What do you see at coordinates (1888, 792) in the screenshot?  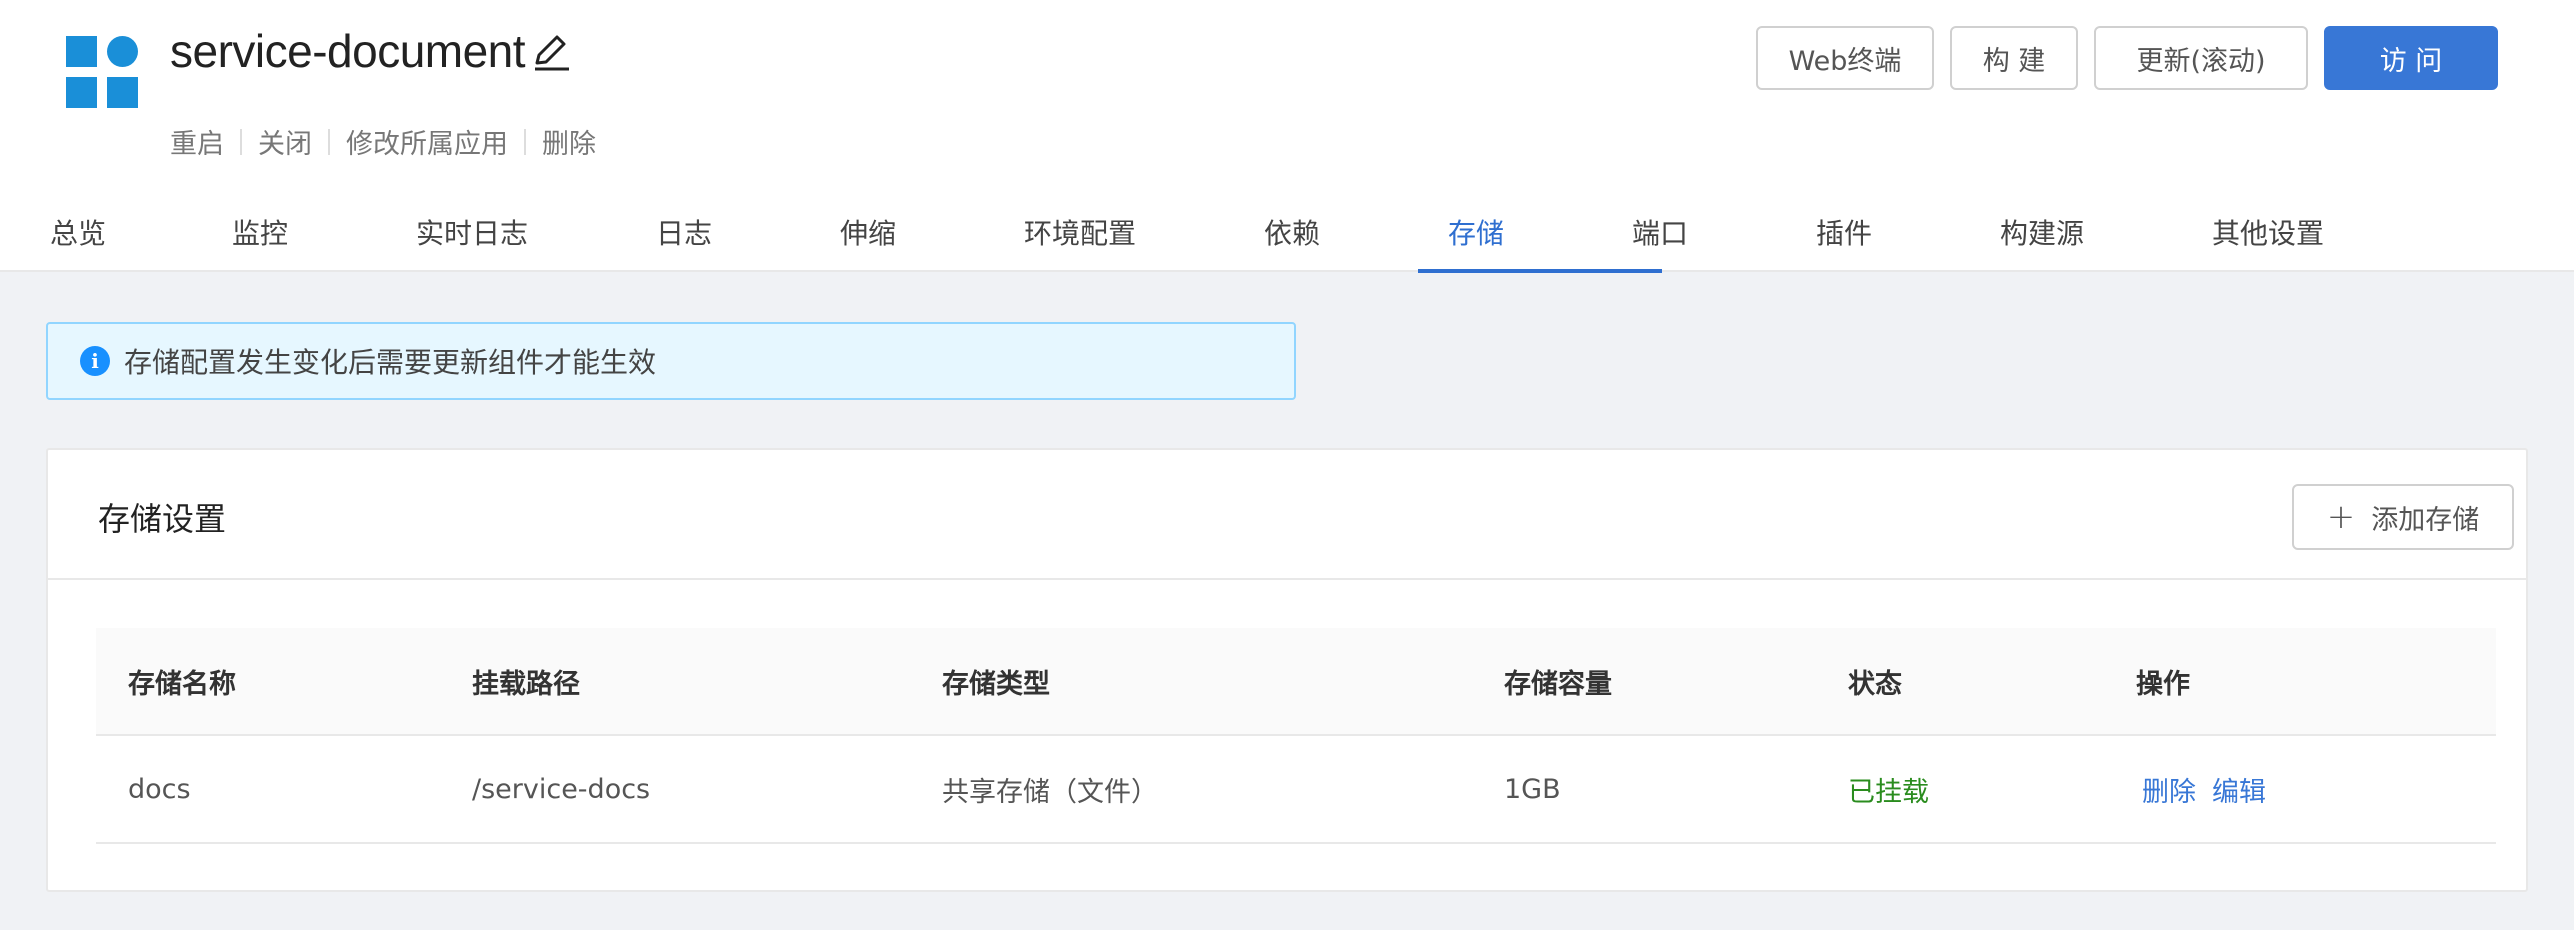 I see `status-badge: 已挂载` at bounding box center [1888, 792].